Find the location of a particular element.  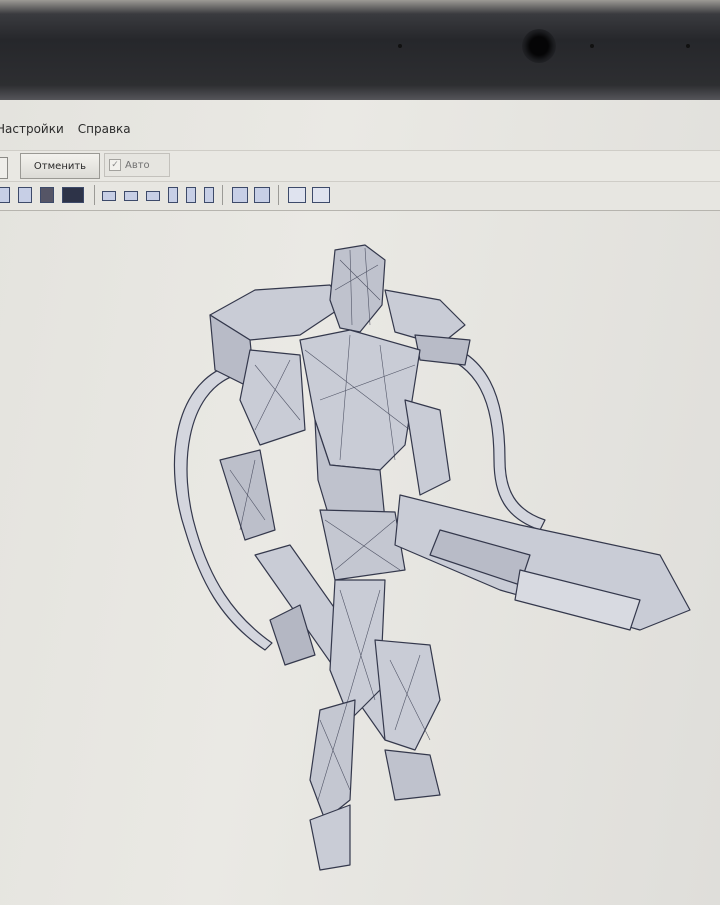

new-page-icon is located at coordinates (25, 195).